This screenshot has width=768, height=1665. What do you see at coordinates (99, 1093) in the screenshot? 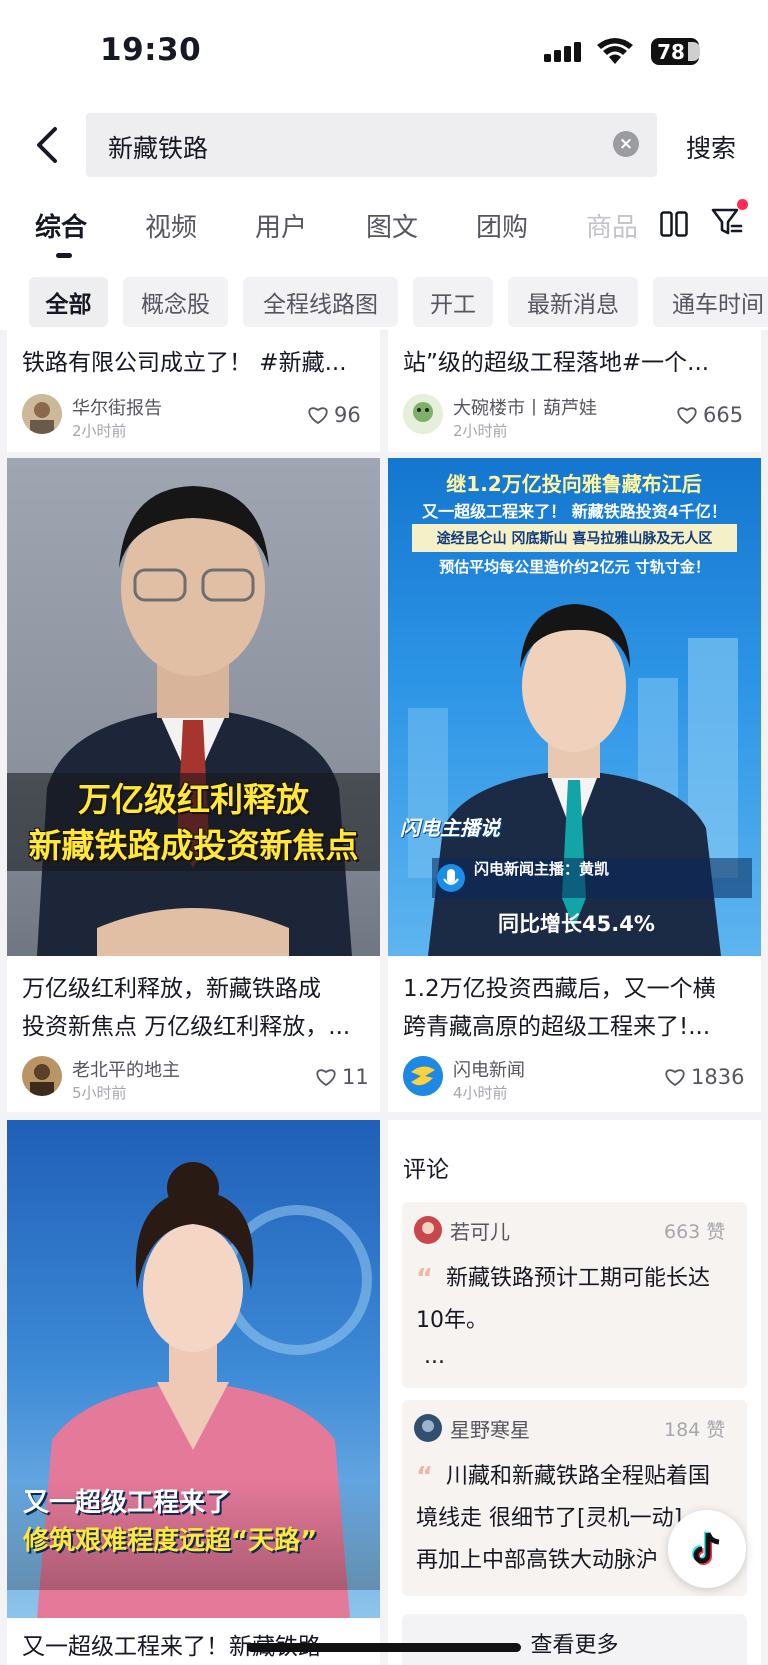
I see `post-time: 5小时前` at bounding box center [99, 1093].